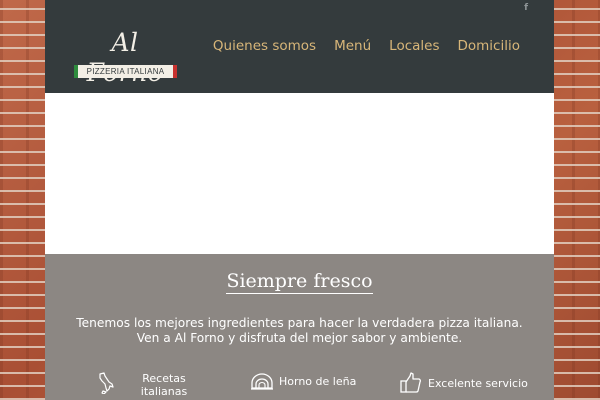  Describe the element at coordinates (414, 46) in the screenshot. I see `nav-item-locales: Locales` at that location.